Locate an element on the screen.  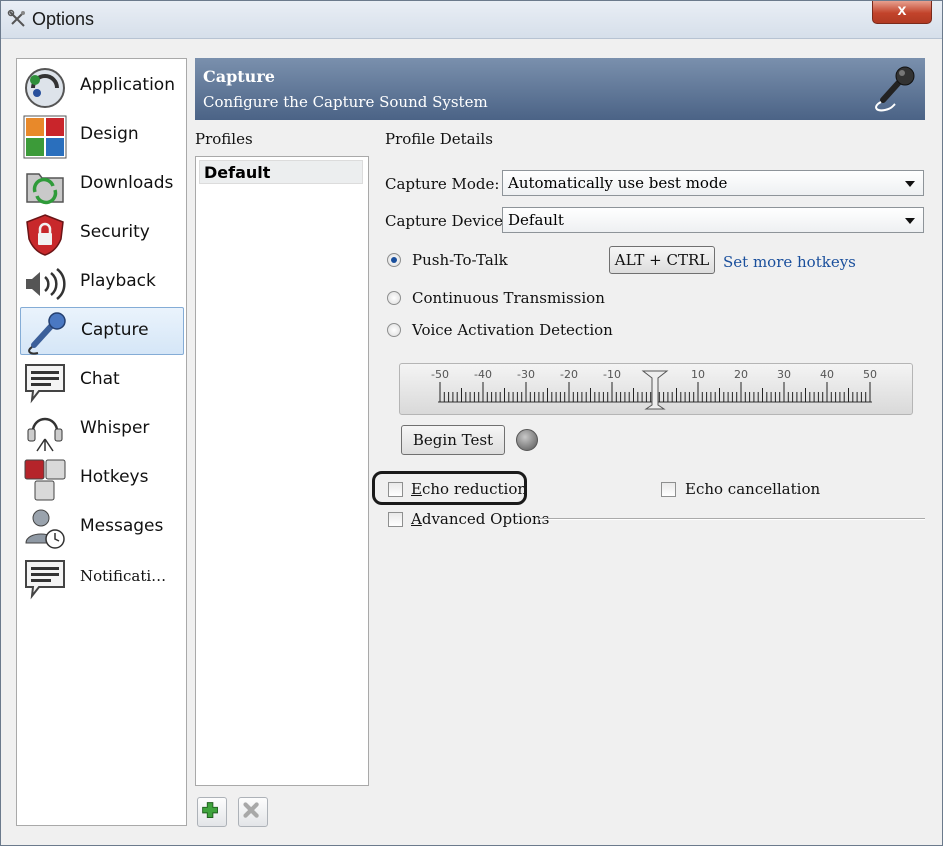
hotkey-button: ALT + CTRL is located at coordinates (662, 260).